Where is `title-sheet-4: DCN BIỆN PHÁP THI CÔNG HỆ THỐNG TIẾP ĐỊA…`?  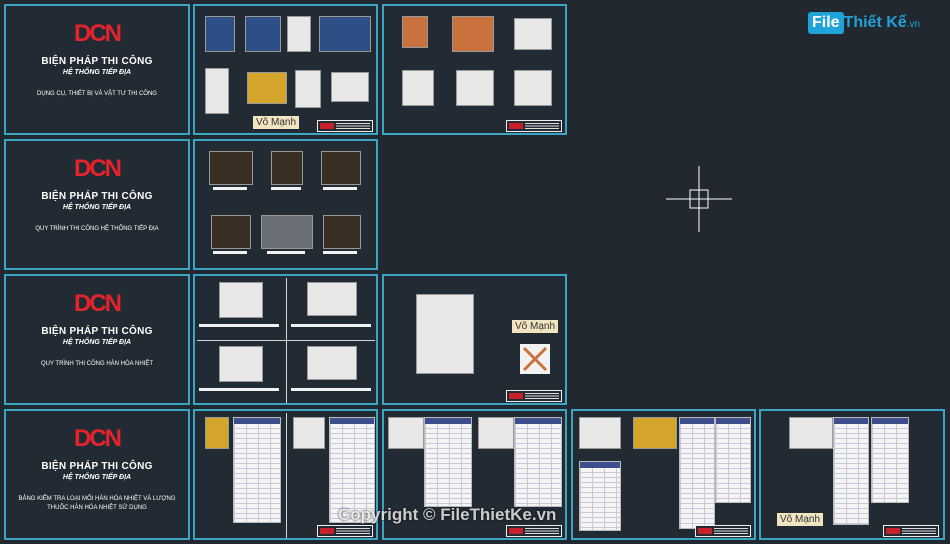
title-sheet-4: DCN BIỆN PHÁP THI CÔNG HỆ THỐNG TIẾP ĐỊA… is located at coordinates (97, 474).